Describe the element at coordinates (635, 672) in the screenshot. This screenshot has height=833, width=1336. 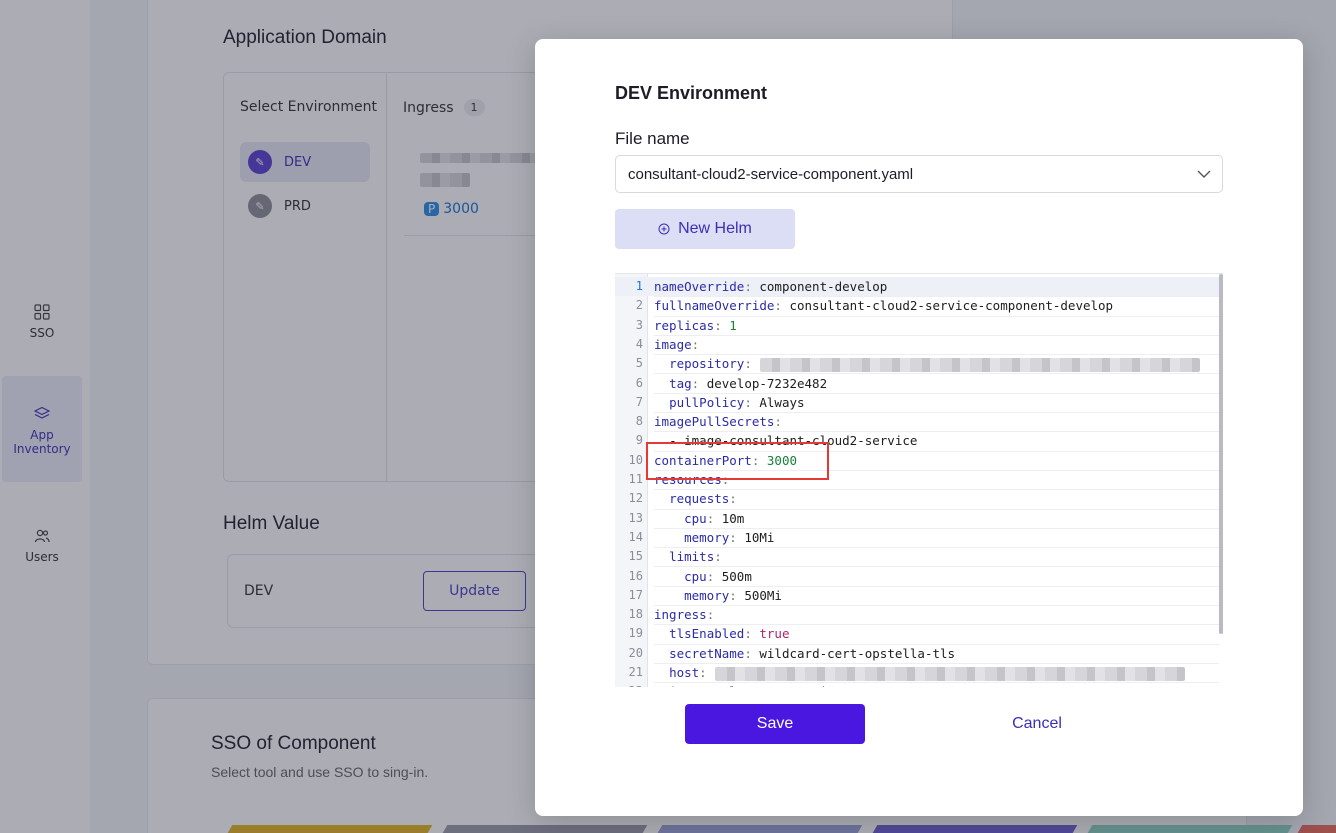
I see `line-number: 21` at that location.